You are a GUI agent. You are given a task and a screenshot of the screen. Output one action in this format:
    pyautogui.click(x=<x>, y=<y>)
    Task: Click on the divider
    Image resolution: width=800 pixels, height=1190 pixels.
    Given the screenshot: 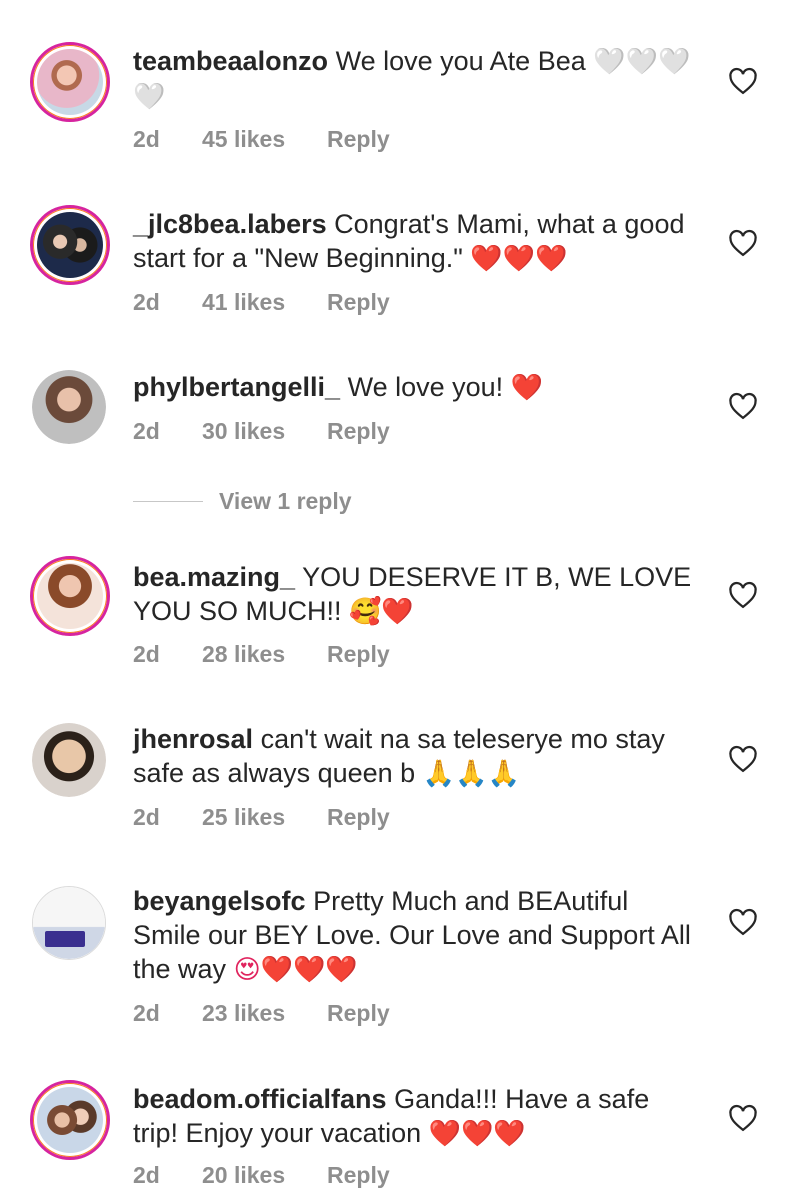 What is the action you would take?
    pyautogui.click(x=168, y=501)
    